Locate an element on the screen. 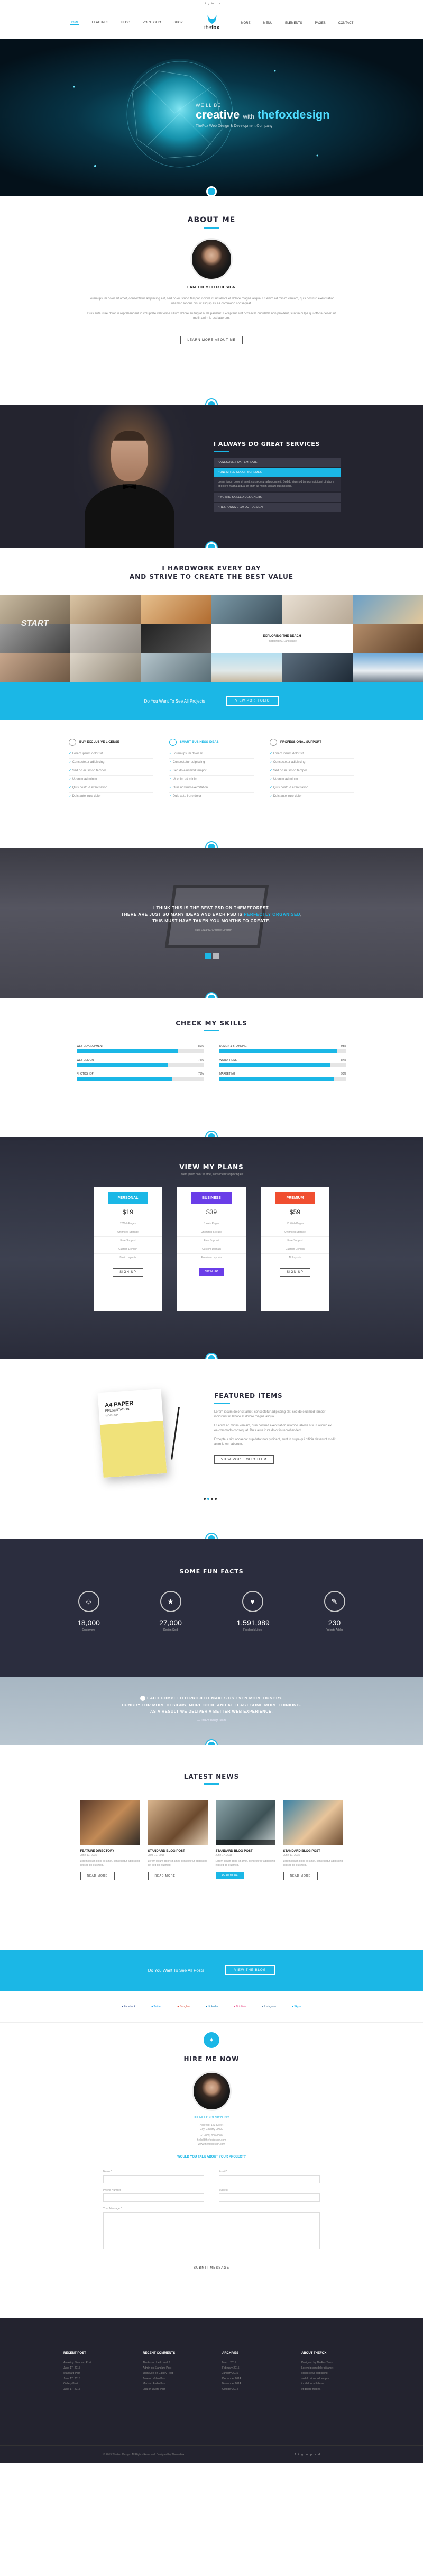 The height and width of the screenshot is (2576, 423). hero-down-dot is located at coordinates (212, 191).